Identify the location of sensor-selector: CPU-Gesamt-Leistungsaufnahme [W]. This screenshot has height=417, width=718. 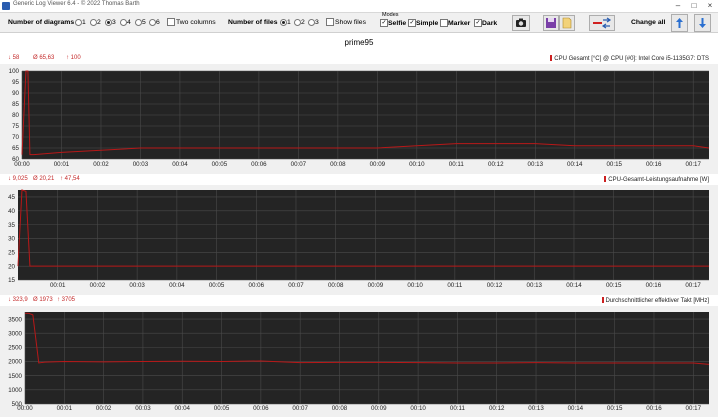
(656, 179).